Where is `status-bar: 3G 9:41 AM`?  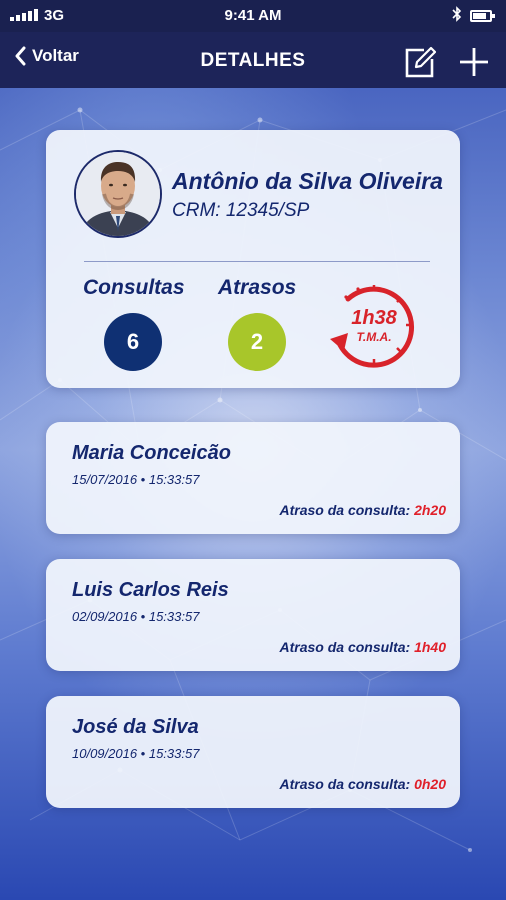 status-bar: 3G 9:41 AM is located at coordinates (253, 16).